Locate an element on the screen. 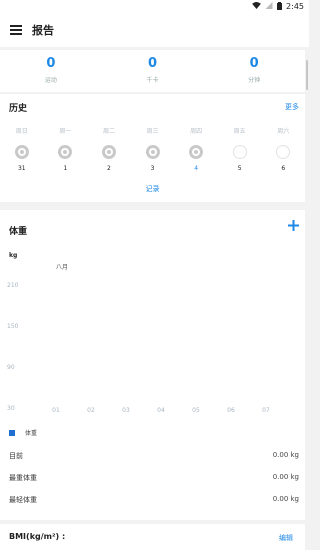  plus-icon is located at coordinates (293, 225).